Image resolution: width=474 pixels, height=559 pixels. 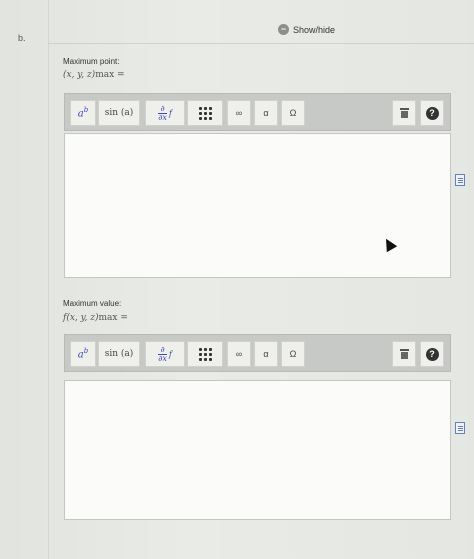 What do you see at coordinates (283, 29) in the screenshot?
I see `minus-circle-icon: −` at bounding box center [283, 29].